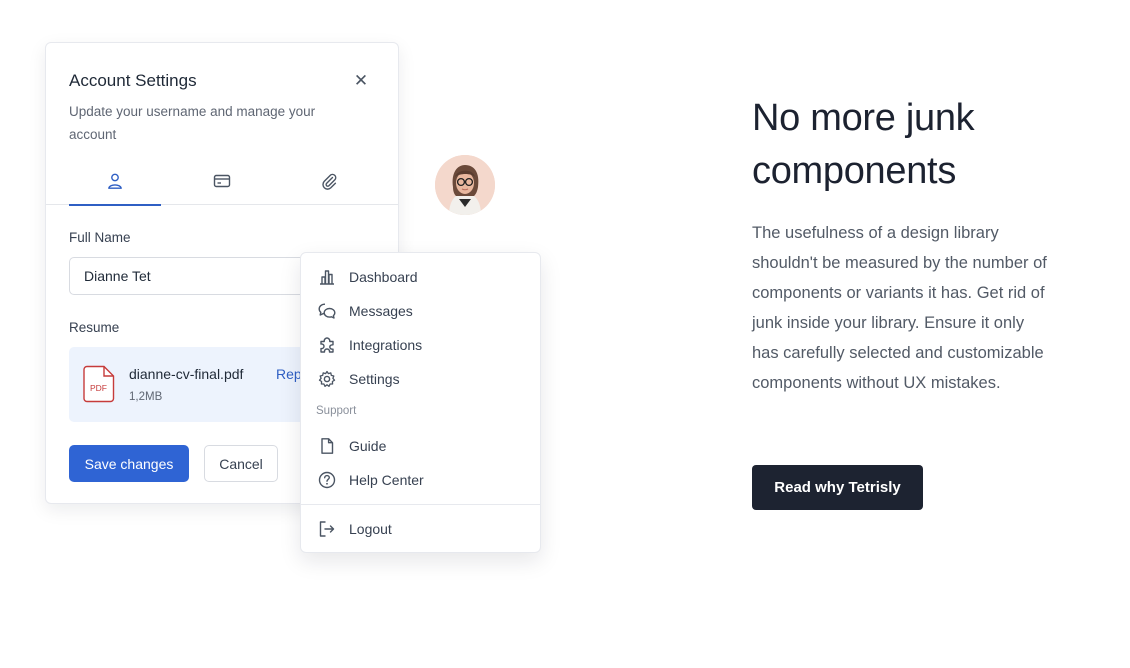  I want to click on menu-item-label: Settings, so click(374, 379).